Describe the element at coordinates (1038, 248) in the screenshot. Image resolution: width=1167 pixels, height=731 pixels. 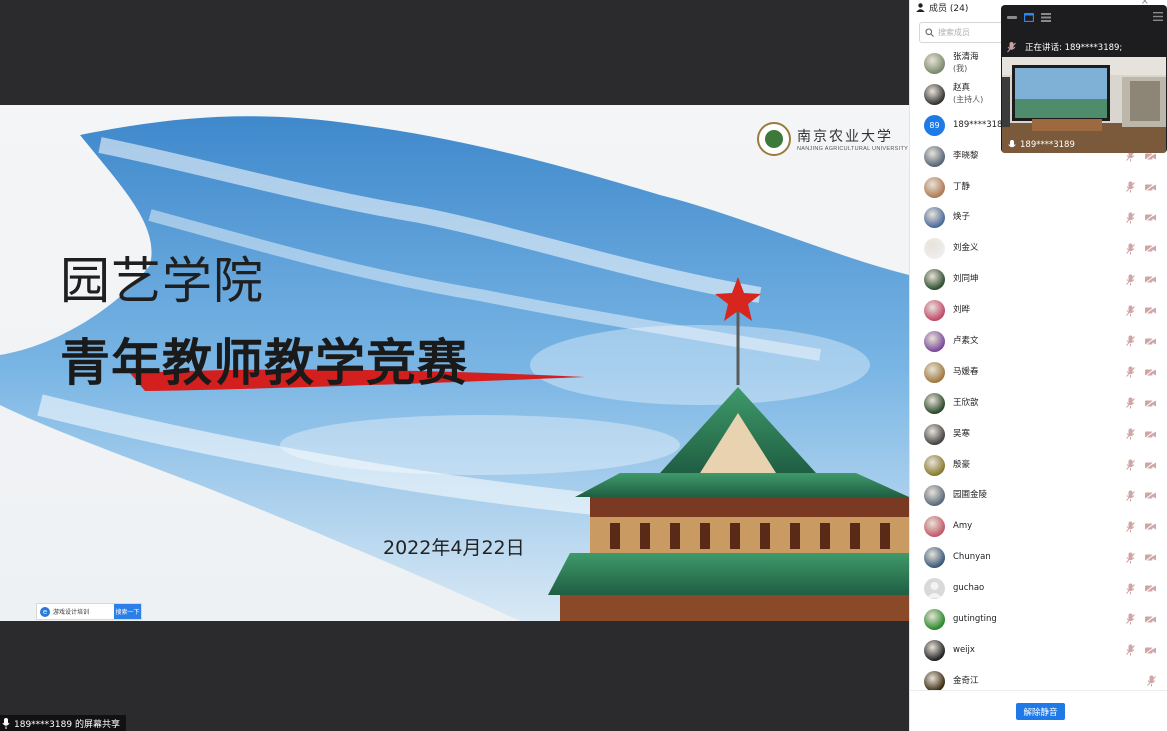
I see `member-row: 刘金义` at that location.